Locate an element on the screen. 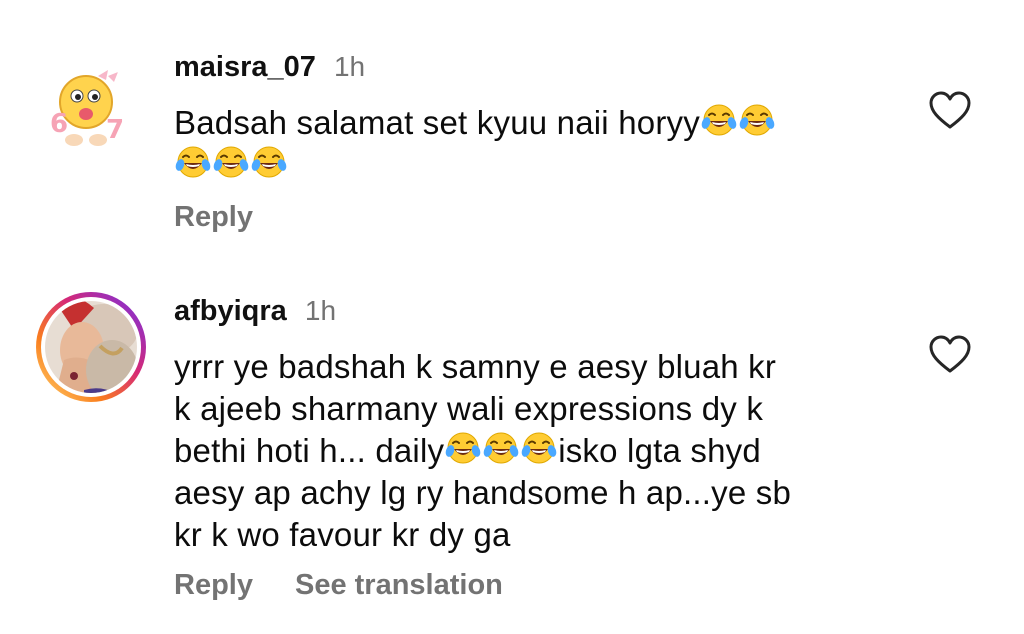 The width and height of the screenshot is (1024, 634). comment-header: maisra_07 1h is located at coordinates (269, 67).